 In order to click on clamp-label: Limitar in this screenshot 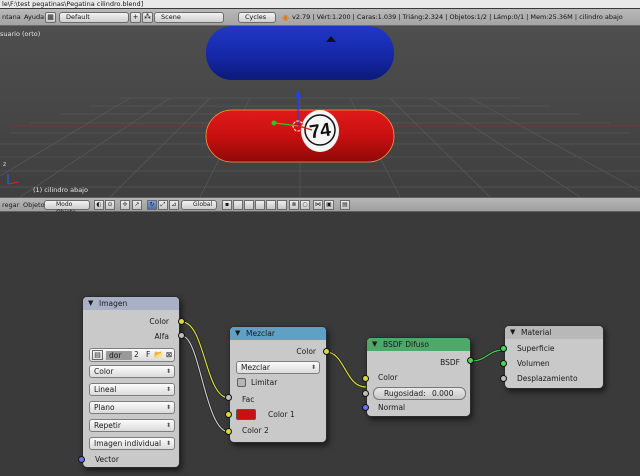, I will do `click(264, 382)`.